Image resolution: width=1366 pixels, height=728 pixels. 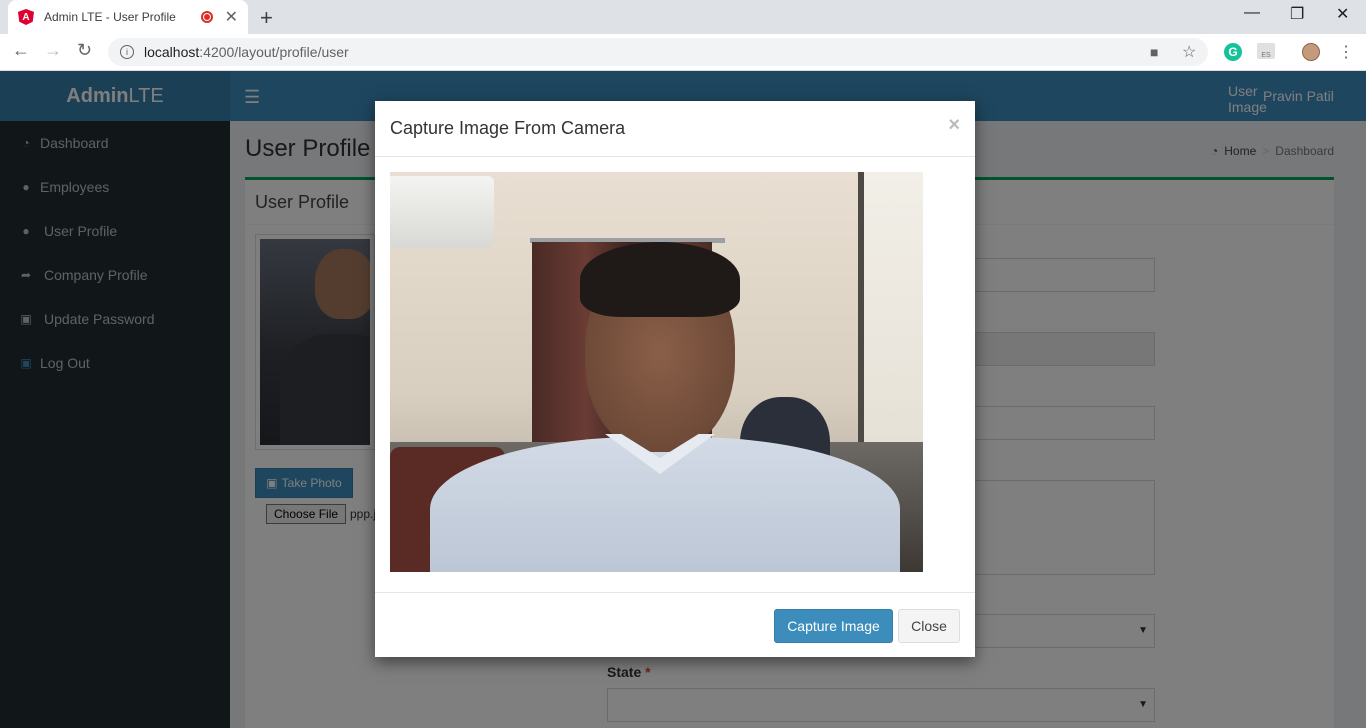 I want to click on modal-title: Capture Image From Camera, so click(x=508, y=128).